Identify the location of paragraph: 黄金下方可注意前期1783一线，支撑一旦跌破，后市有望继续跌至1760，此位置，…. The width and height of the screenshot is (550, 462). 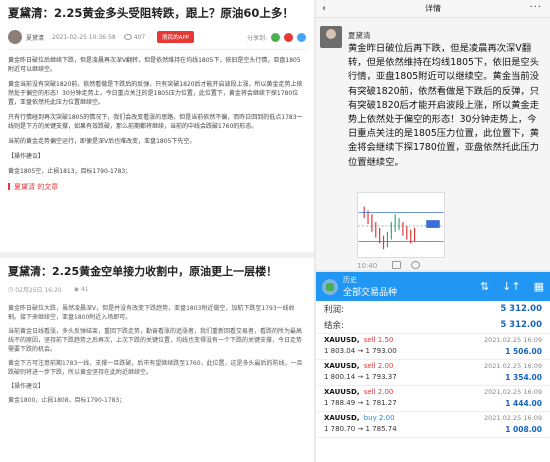
(155, 368).